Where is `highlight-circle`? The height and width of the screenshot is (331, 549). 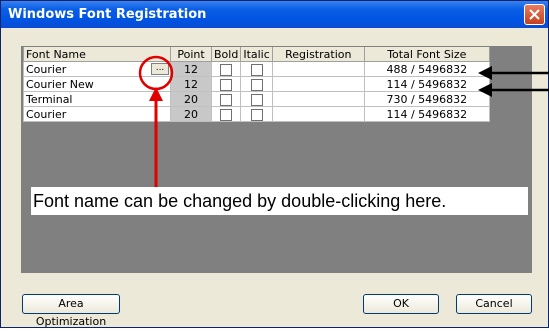
highlight-circle is located at coordinates (156, 73).